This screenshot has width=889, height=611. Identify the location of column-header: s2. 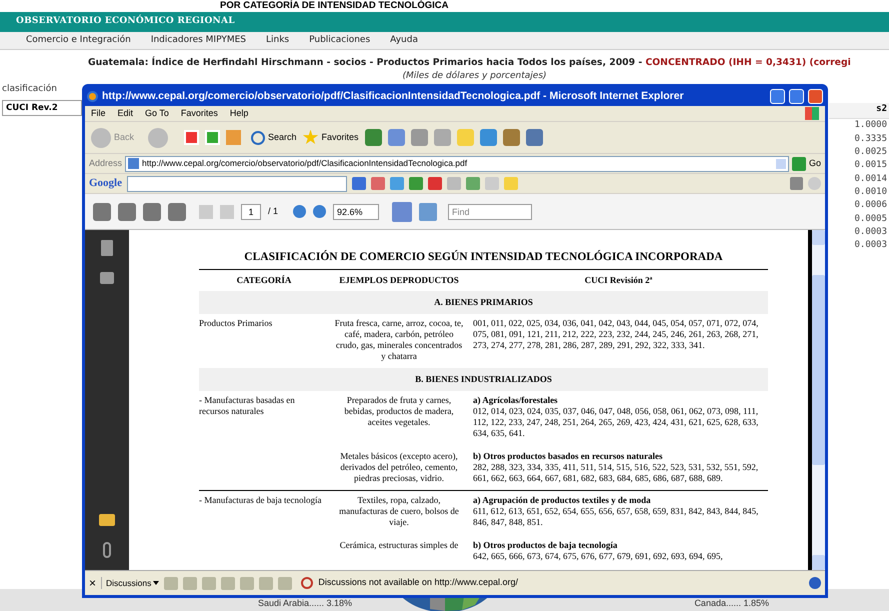
(859, 111).